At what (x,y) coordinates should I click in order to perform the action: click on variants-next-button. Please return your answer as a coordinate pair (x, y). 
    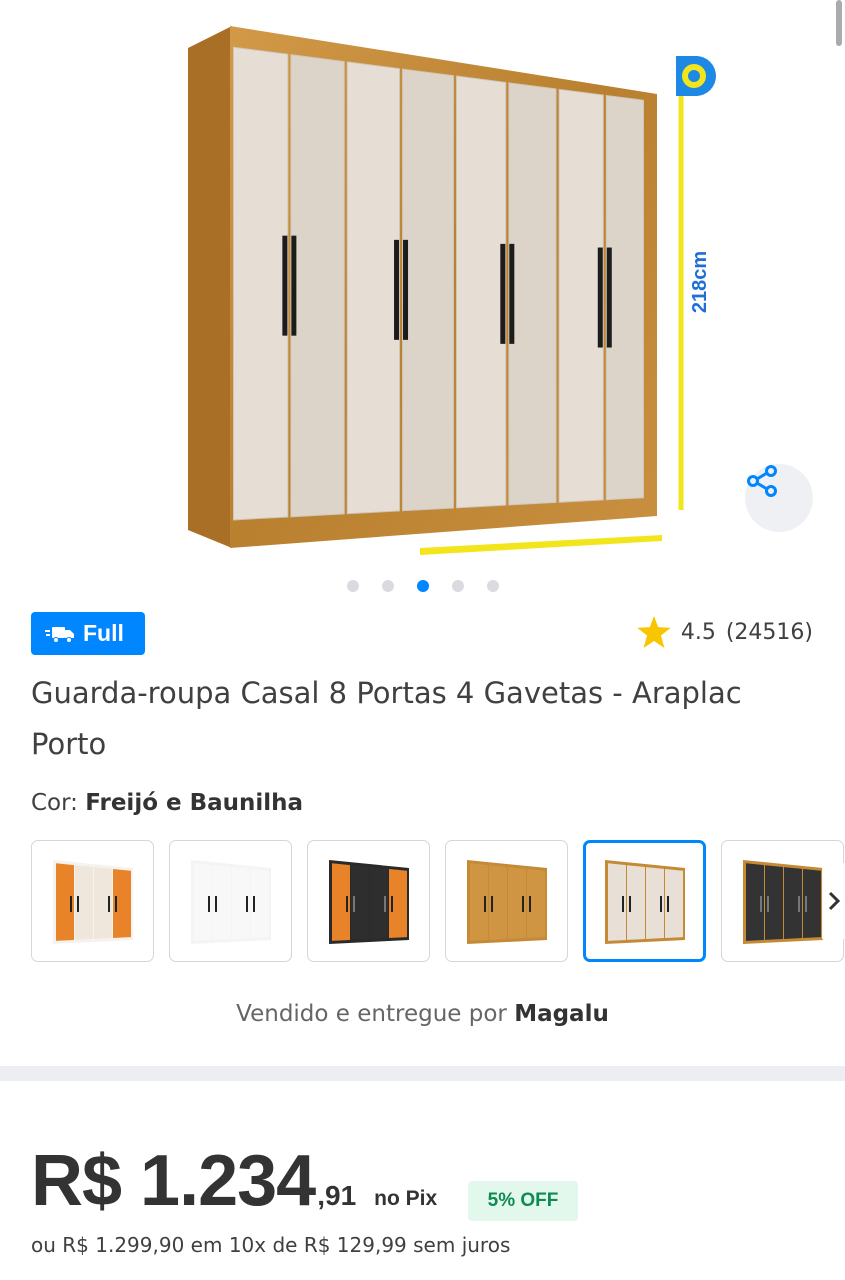
    Looking at the image, I should click on (833, 901).